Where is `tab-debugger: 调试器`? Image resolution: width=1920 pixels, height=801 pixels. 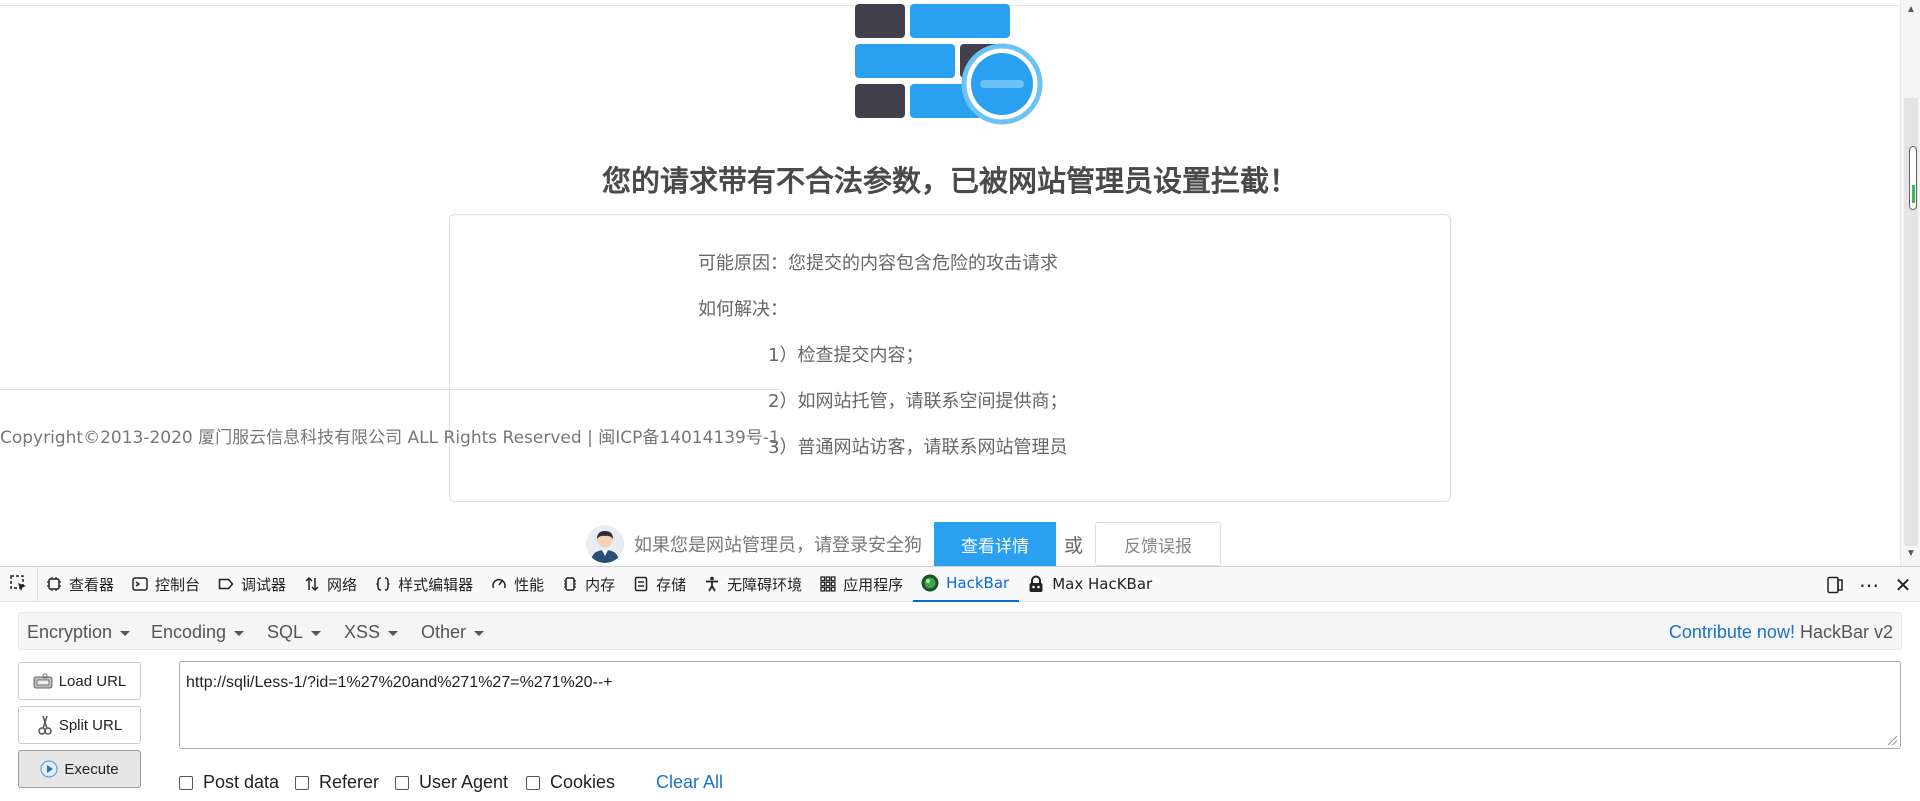
tab-debugger: 调试器 is located at coordinates (253, 584).